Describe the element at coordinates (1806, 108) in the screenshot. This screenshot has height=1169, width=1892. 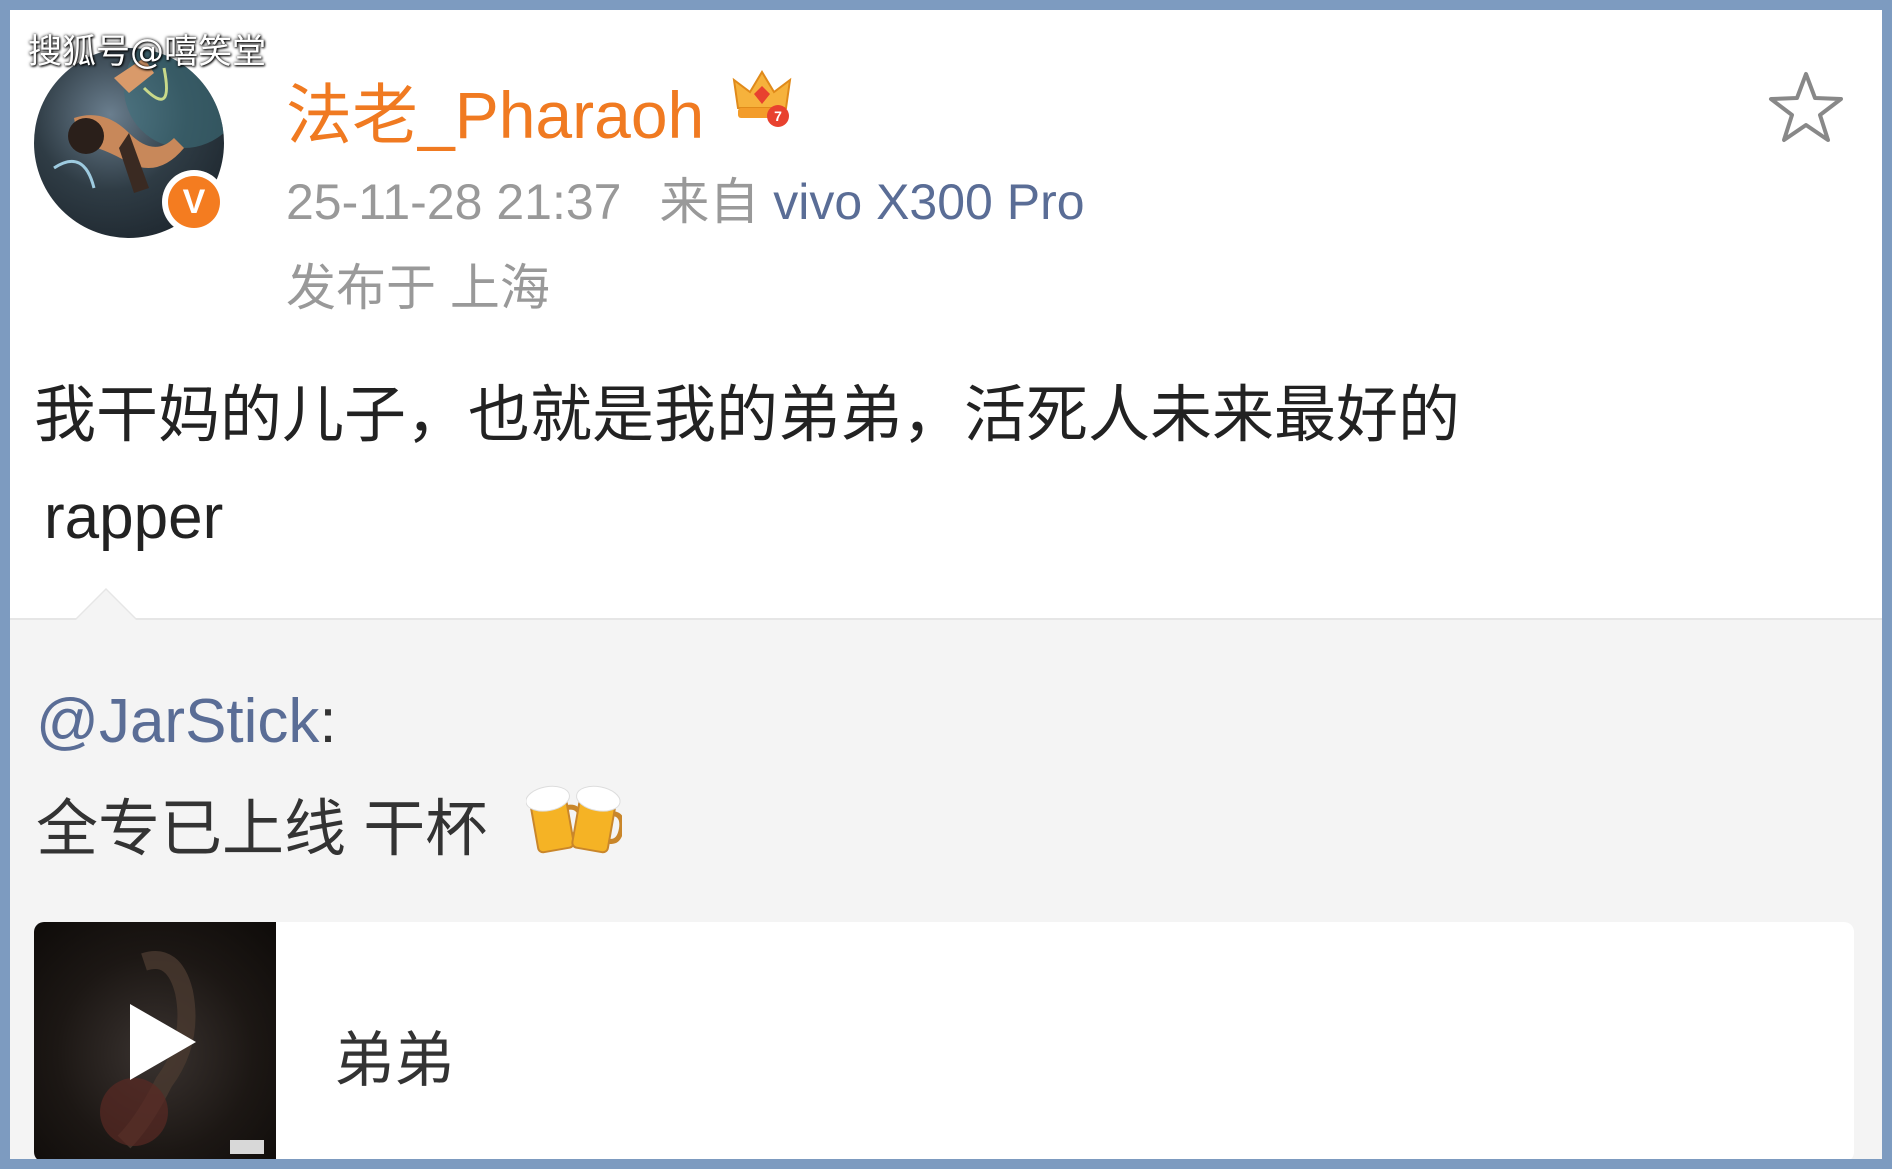
I see `star-icon` at that location.